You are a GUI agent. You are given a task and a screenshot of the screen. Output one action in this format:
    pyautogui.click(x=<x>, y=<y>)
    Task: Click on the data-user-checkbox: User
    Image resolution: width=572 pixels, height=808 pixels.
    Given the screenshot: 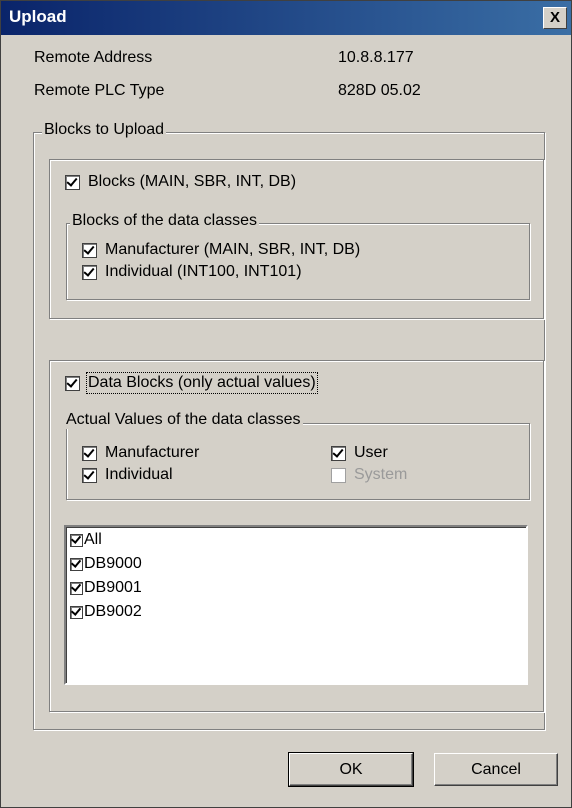 What is the action you would take?
    pyautogui.click(x=359, y=453)
    